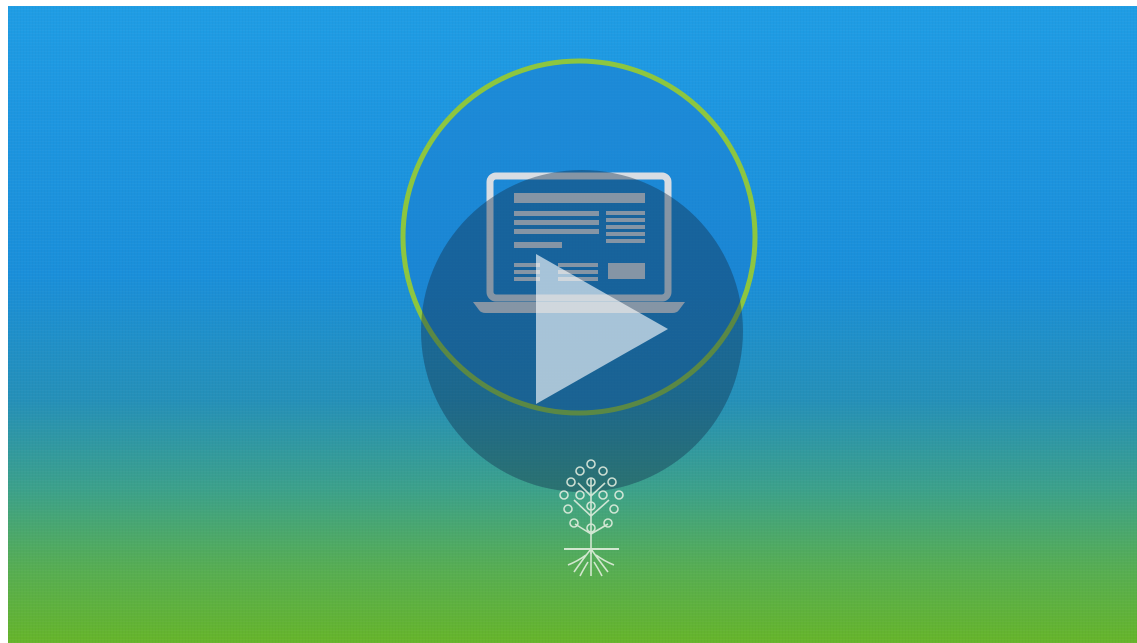 This screenshot has width=1137, height=643. What do you see at coordinates (582, 331) in the screenshot?
I see `play-button-hit-area` at bounding box center [582, 331].